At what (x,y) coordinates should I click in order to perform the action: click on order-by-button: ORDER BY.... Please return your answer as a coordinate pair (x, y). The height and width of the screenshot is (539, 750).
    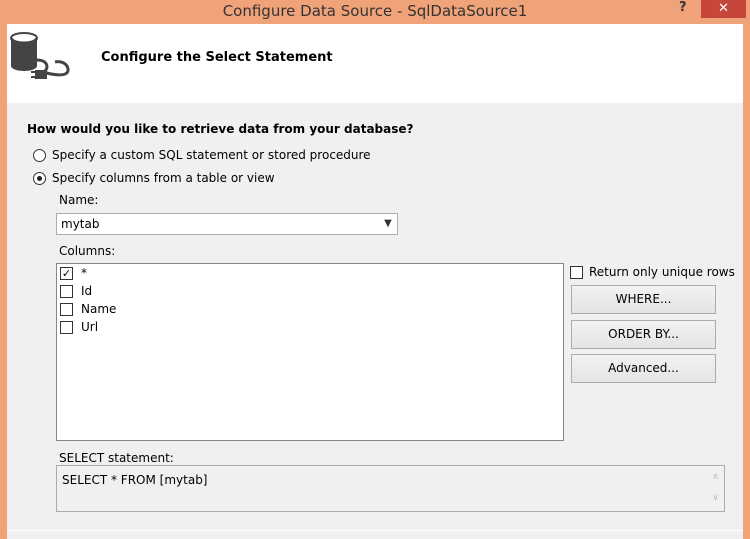
    Looking at the image, I should click on (643, 334).